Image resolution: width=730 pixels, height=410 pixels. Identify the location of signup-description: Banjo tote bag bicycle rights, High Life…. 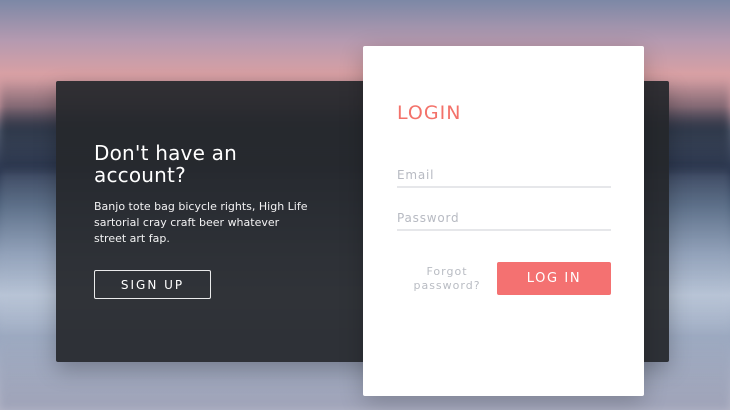
(201, 222).